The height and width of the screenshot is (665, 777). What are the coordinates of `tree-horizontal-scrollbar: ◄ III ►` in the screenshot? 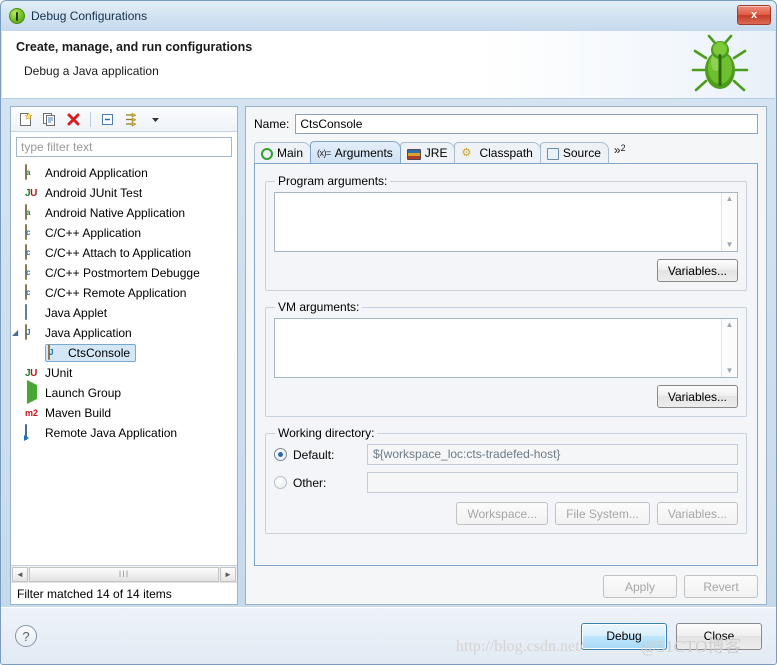 It's located at (124, 573).